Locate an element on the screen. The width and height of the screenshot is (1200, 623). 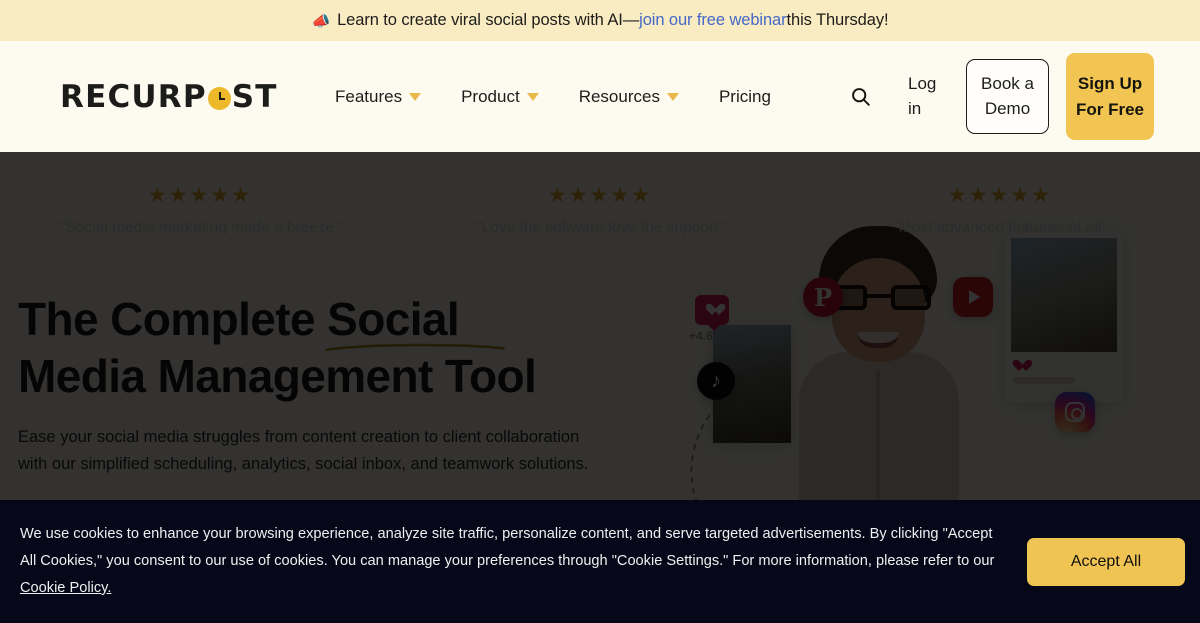
nav-item-features: Features is located at coordinates (378, 96).